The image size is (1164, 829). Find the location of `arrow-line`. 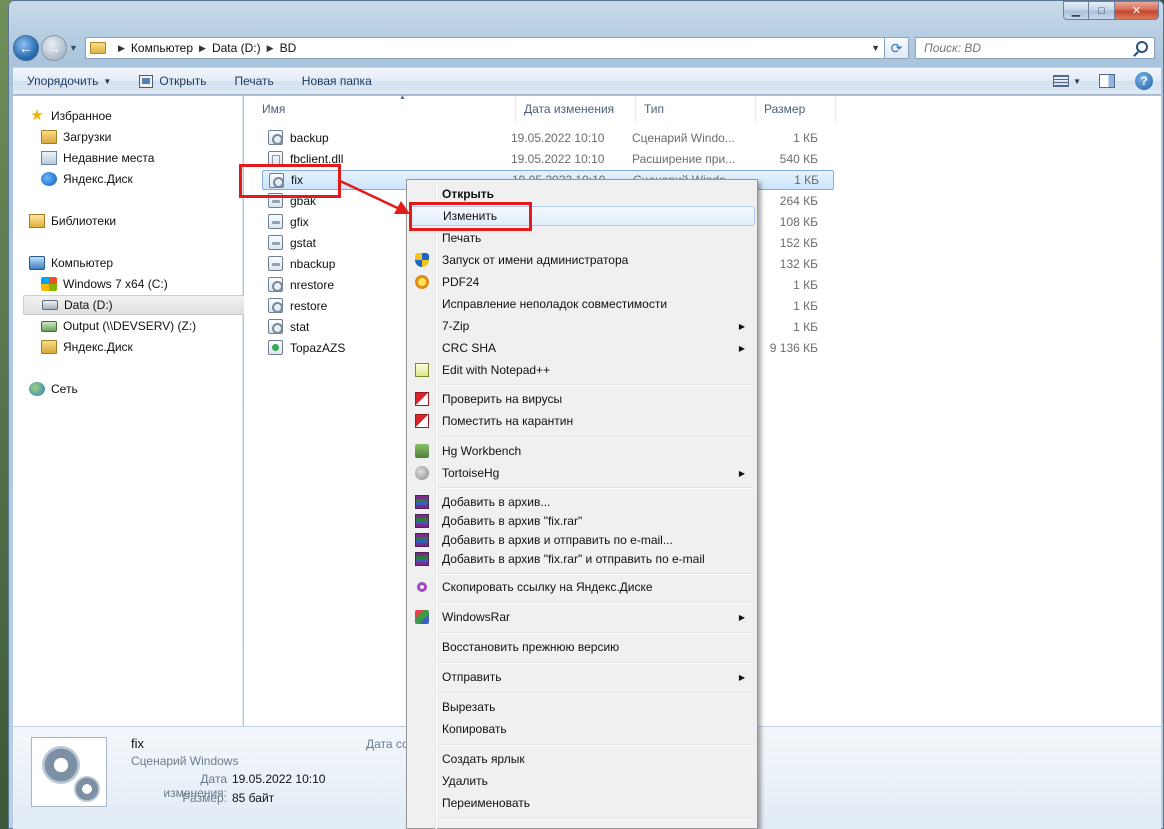

arrow-line is located at coordinates (371, 195).